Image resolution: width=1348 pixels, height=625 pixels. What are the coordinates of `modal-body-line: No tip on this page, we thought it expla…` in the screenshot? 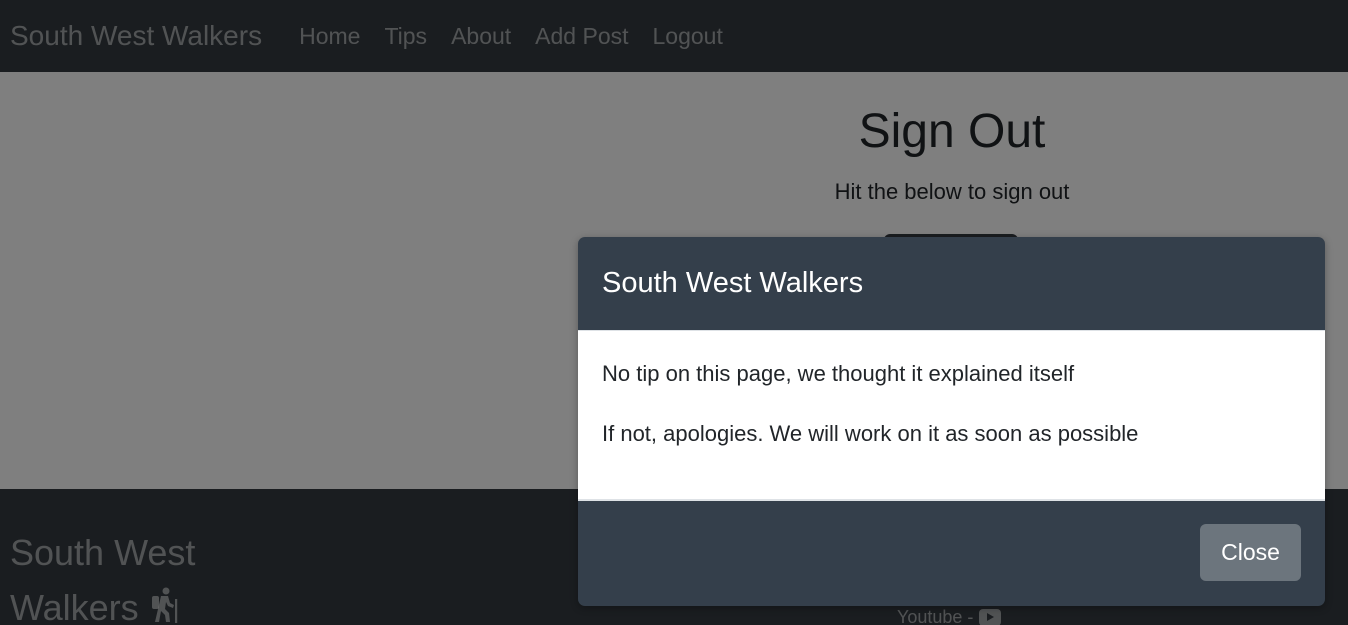 It's located at (838, 373).